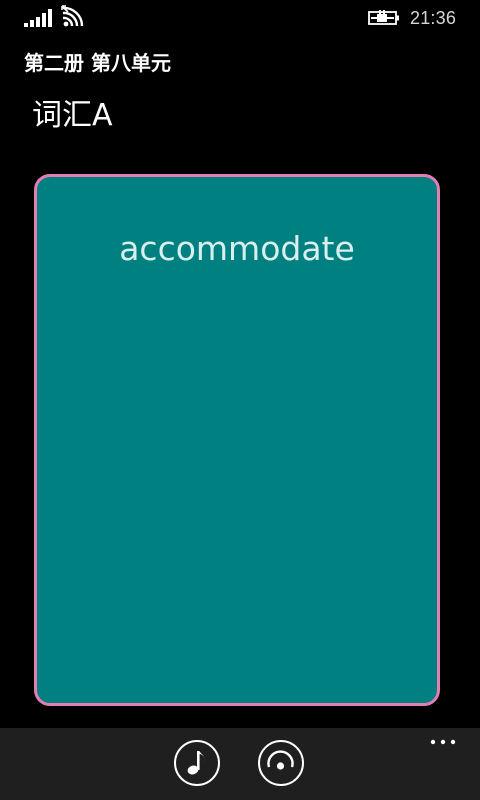 This screenshot has height=800, width=480. I want to click on app-bar, so click(240, 764).